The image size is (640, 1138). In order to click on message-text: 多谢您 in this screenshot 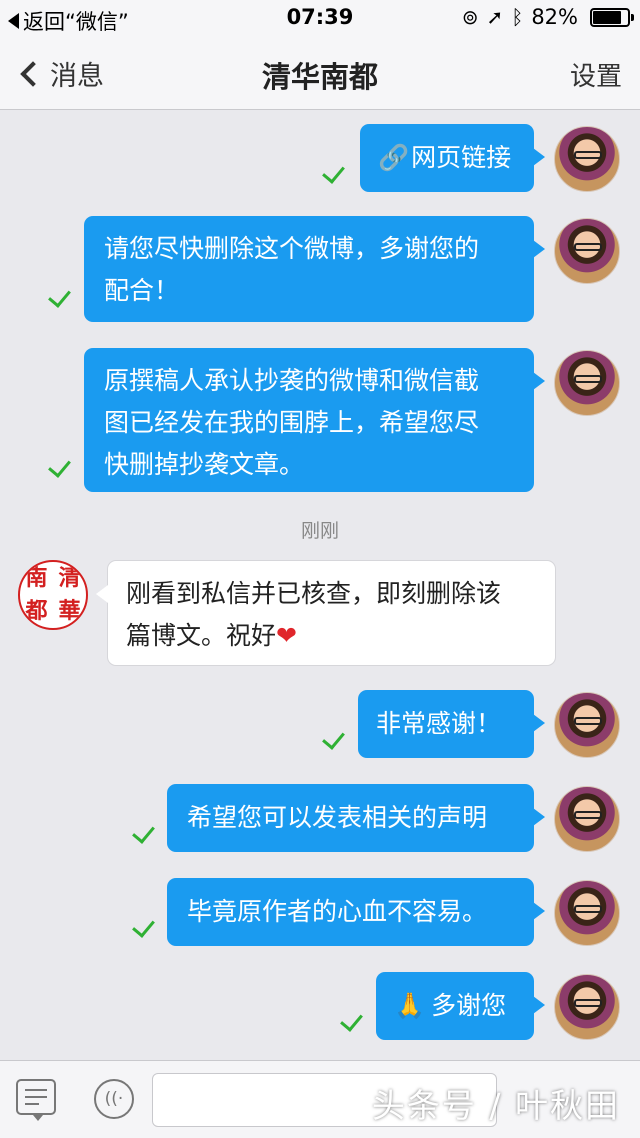, I will do `click(469, 1005)`.